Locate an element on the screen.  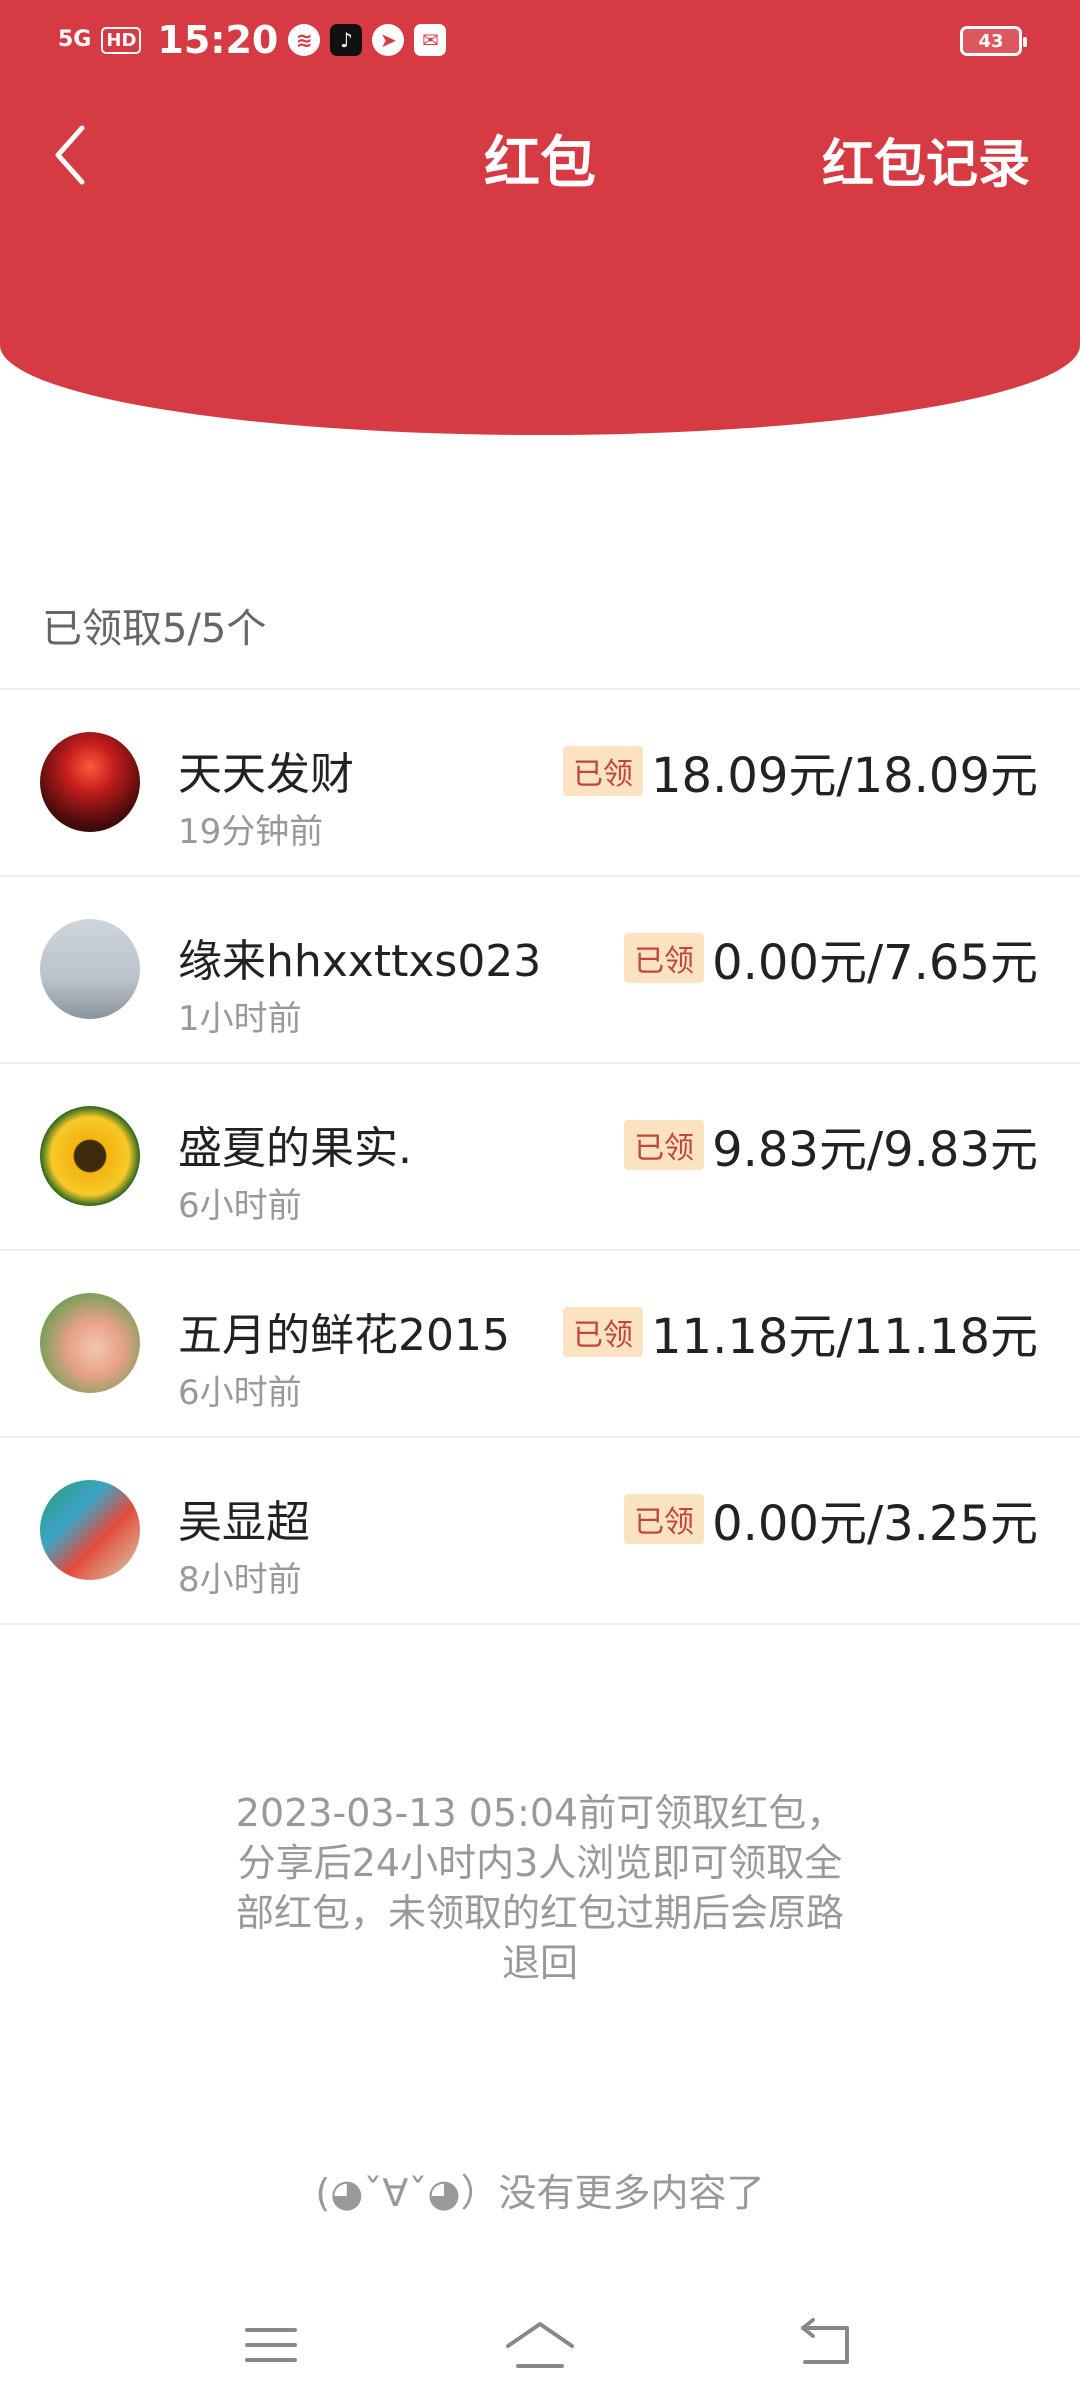
claim-row: 缘来hhxxttxs023 1小时前 已领 0.00元/7.65元 is located at coordinates (540, 970).